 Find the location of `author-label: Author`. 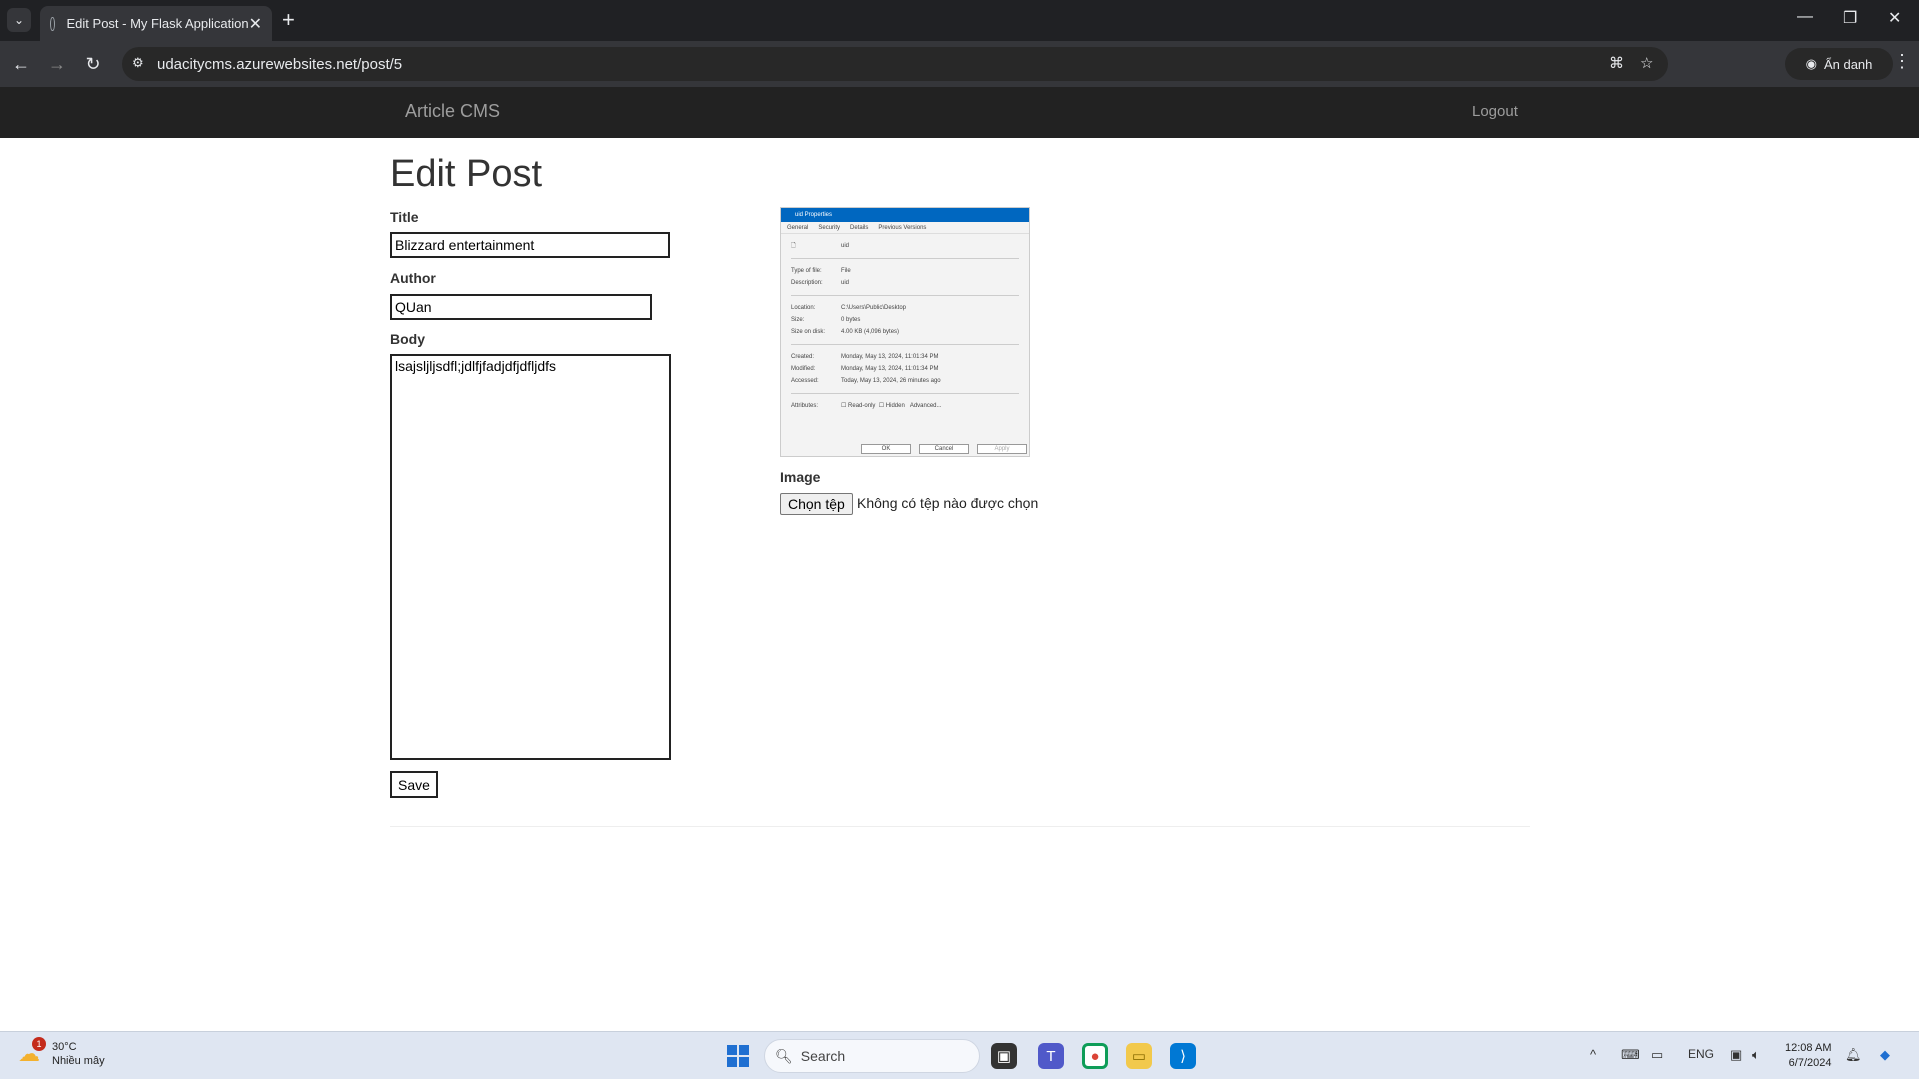

author-label: Author is located at coordinates (413, 278).